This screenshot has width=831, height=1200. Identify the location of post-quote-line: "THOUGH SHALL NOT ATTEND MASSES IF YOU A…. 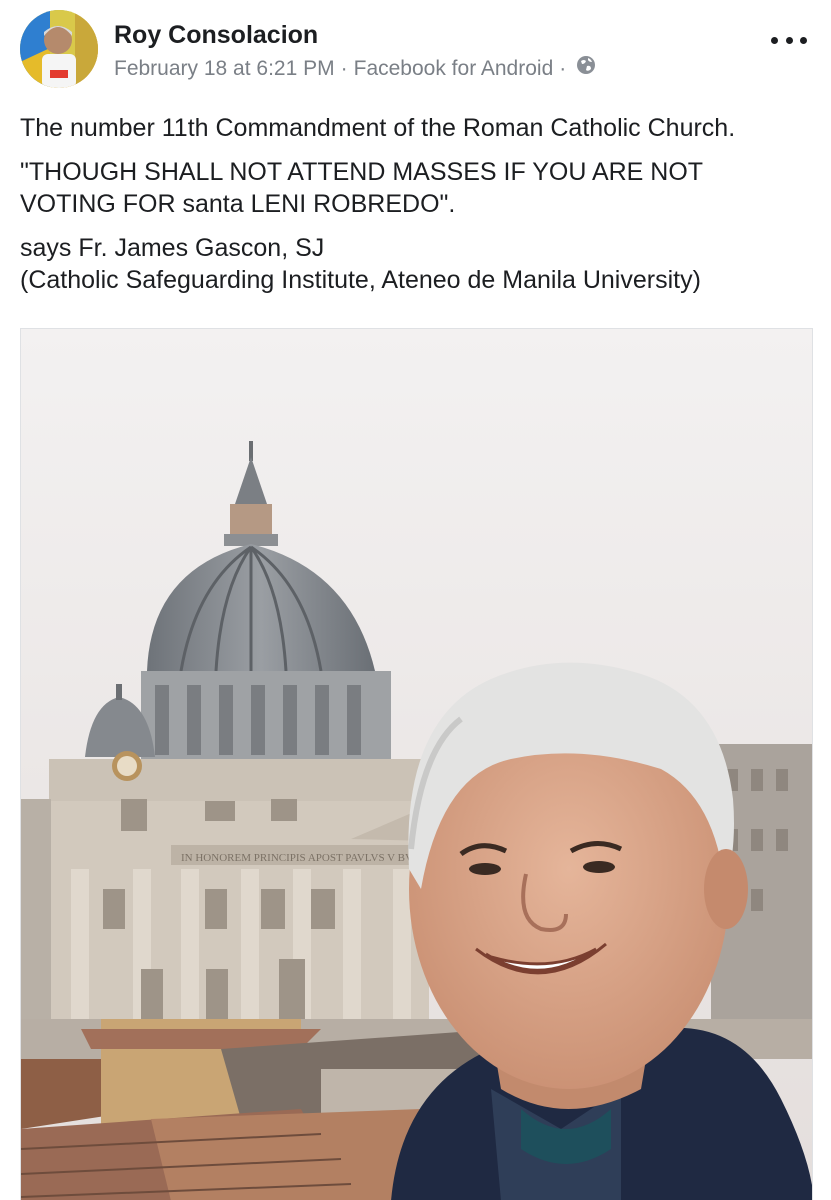
(362, 172).